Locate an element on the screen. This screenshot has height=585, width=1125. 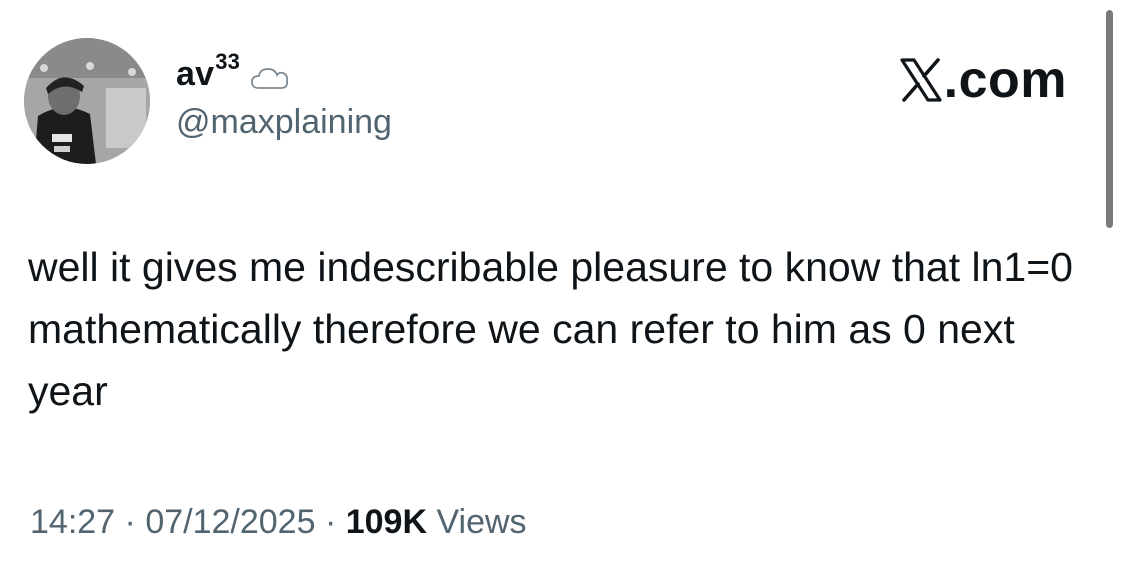
x-logo-icon is located at coordinates (921, 80).